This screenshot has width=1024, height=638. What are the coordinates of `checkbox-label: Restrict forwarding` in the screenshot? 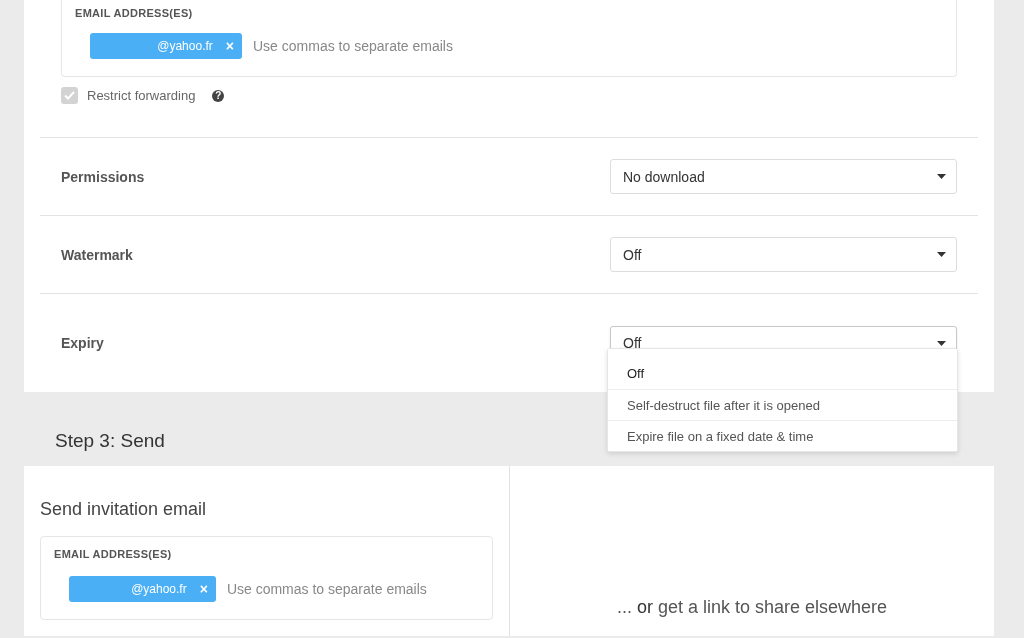 It's located at (141, 95).